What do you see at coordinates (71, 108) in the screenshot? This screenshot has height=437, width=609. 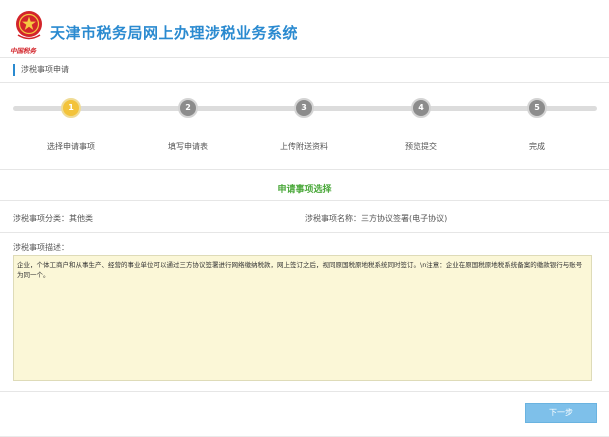 I see `step-1-circle: 1` at bounding box center [71, 108].